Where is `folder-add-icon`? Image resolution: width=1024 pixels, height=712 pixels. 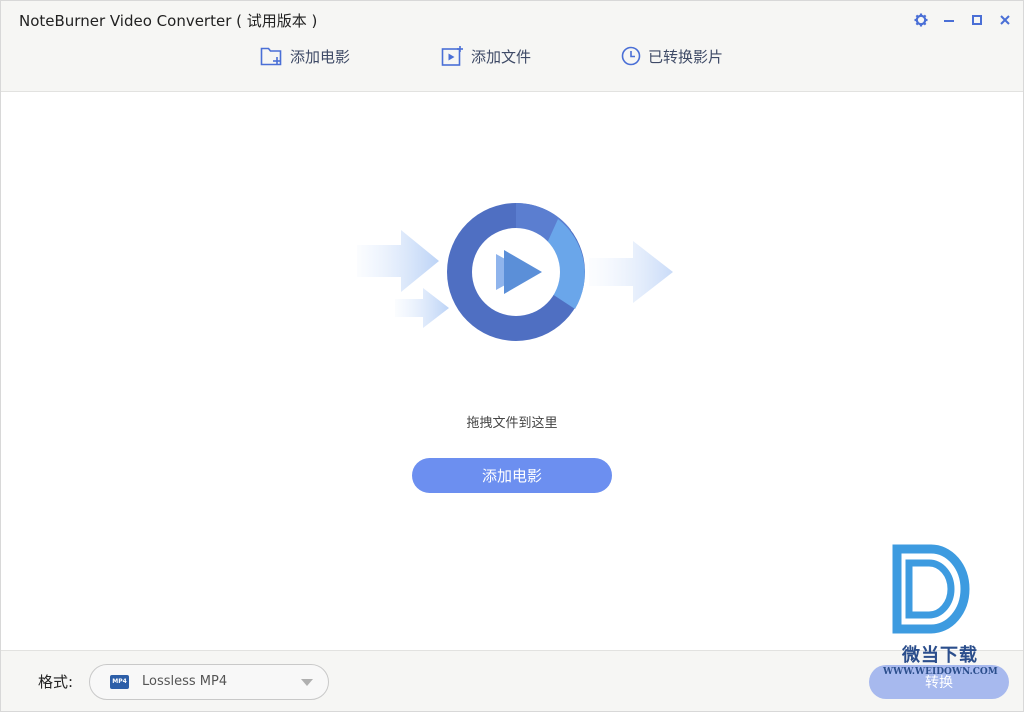 folder-add-icon is located at coordinates (271, 56).